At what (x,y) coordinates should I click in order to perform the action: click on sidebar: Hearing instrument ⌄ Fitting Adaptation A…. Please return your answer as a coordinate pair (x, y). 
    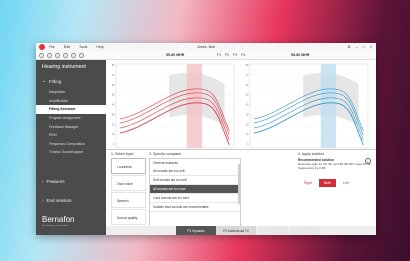
    Looking at the image, I should click on (71, 147).